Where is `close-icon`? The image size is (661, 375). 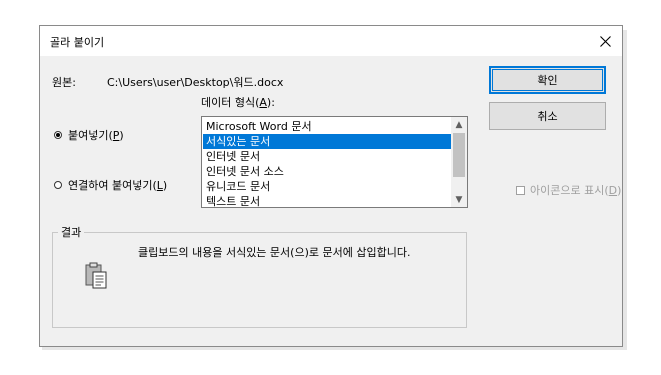
close-icon is located at coordinates (605, 41).